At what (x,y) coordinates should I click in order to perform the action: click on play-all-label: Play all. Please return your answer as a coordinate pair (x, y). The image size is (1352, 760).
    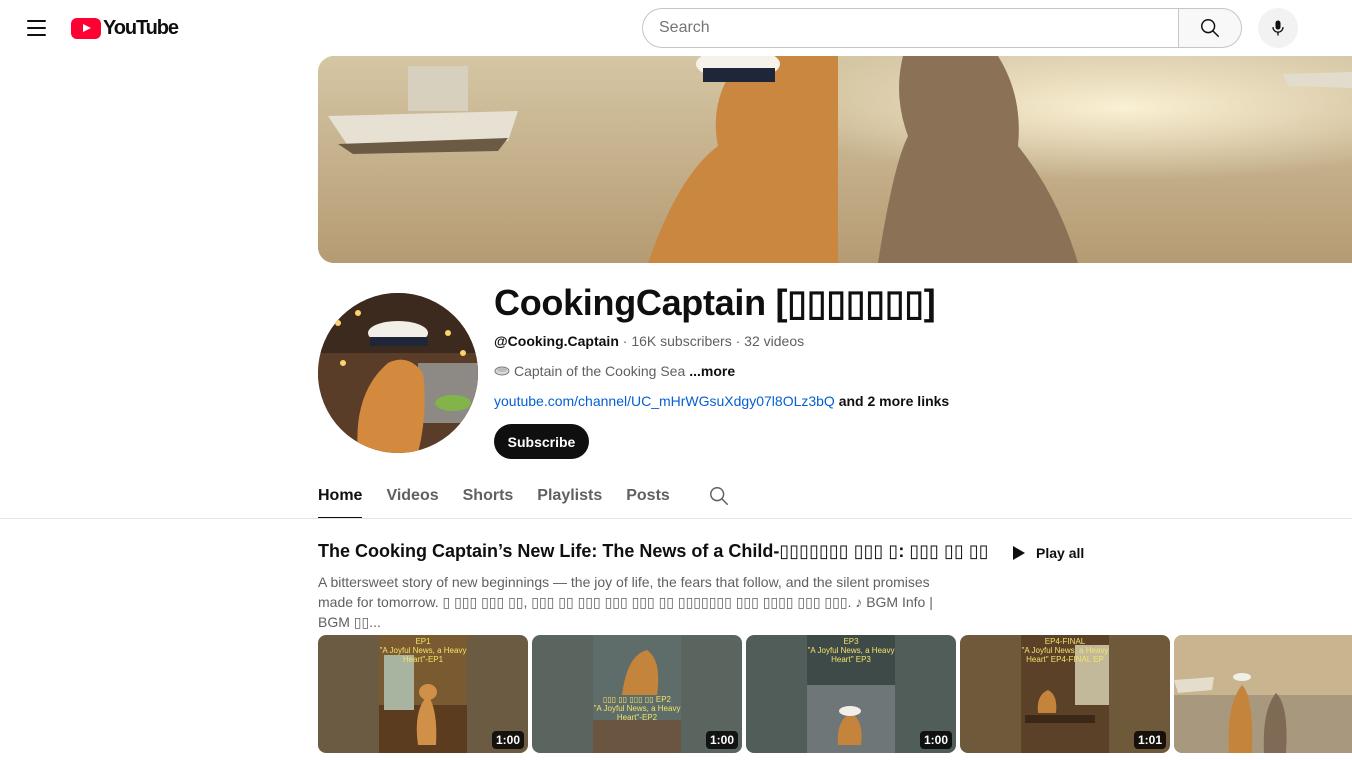
    Looking at the image, I should click on (1060, 553).